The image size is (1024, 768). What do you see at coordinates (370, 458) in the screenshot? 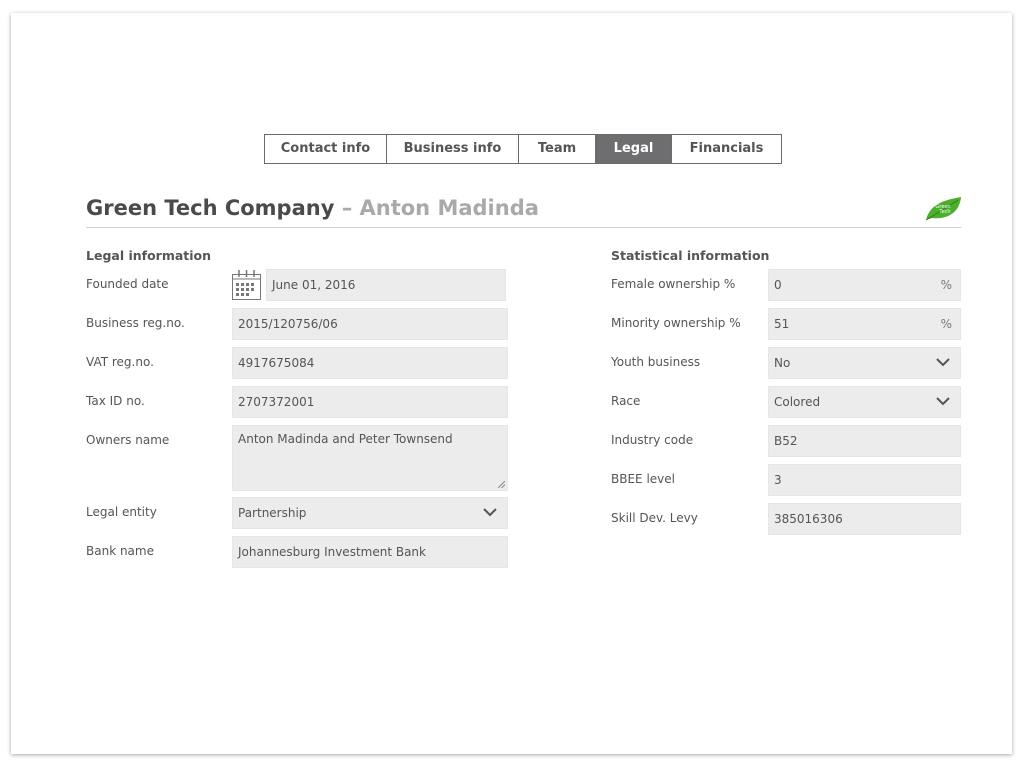
I see `owners-name-textarea: Anton Madinda and Peter Townsend` at bounding box center [370, 458].